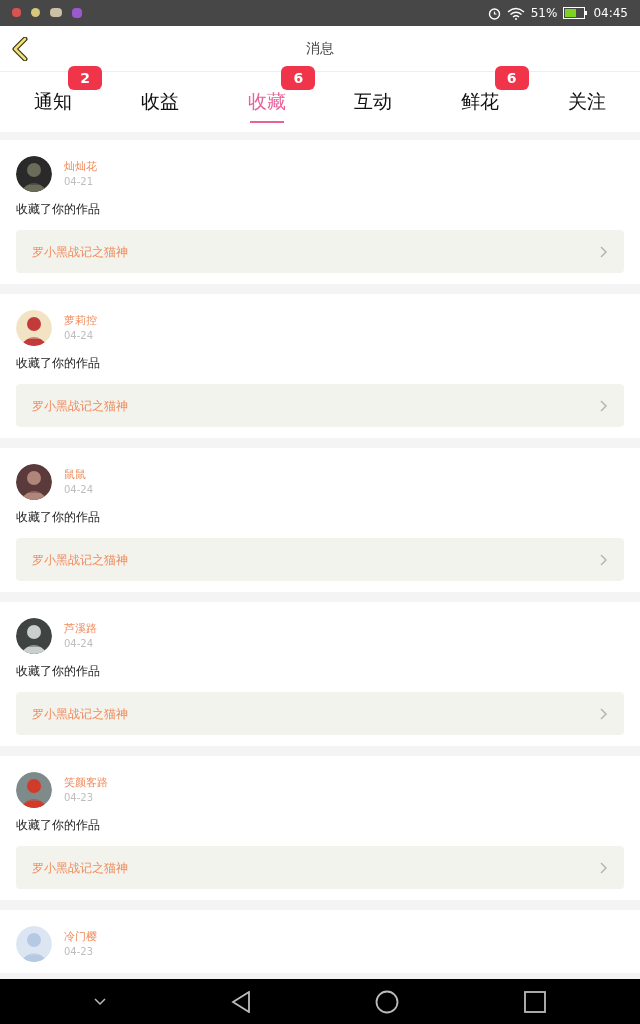  Describe the element at coordinates (534, 1001) in the screenshot. I see `recents-icon` at that location.